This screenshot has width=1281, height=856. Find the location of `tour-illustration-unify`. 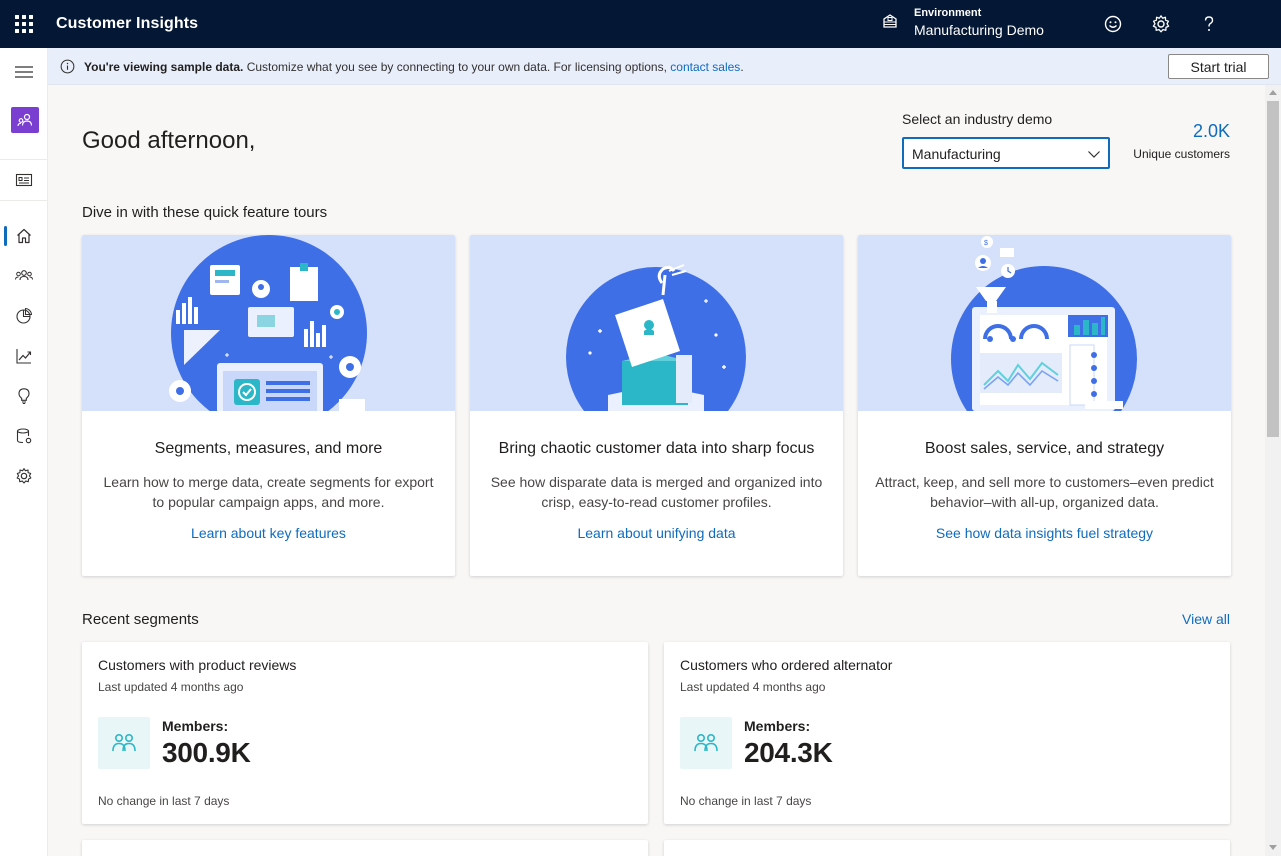

tour-illustration-unify is located at coordinates (656, 323).